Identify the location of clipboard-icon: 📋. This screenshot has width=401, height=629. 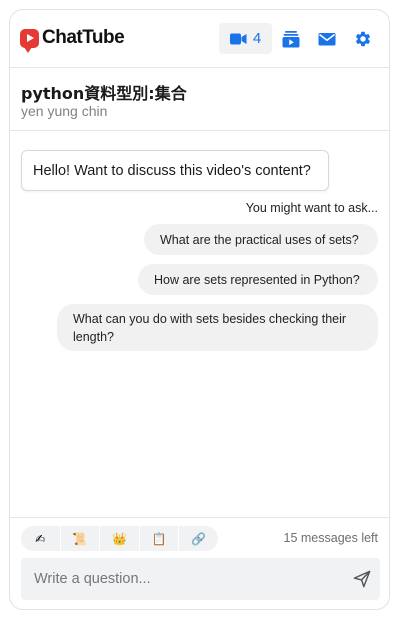
(160, 538).